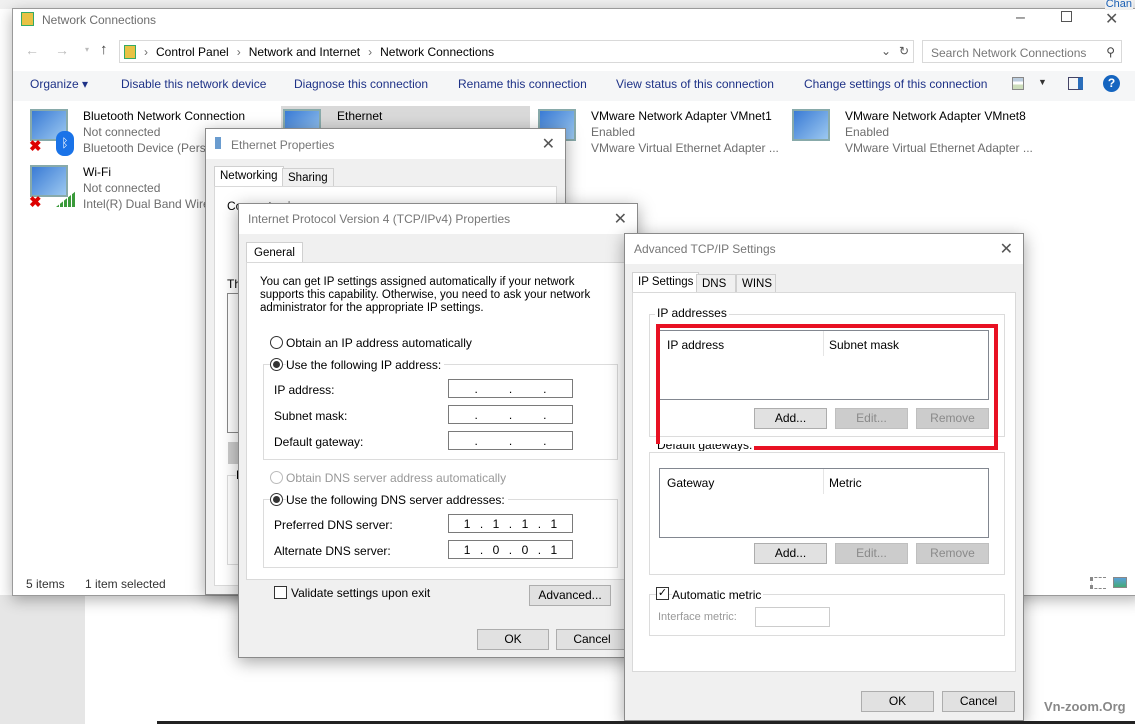  What do you see at coordinates (1018, 83) in the screenshot?
I see `view-options-icon` at bounding box center [1018, 83].